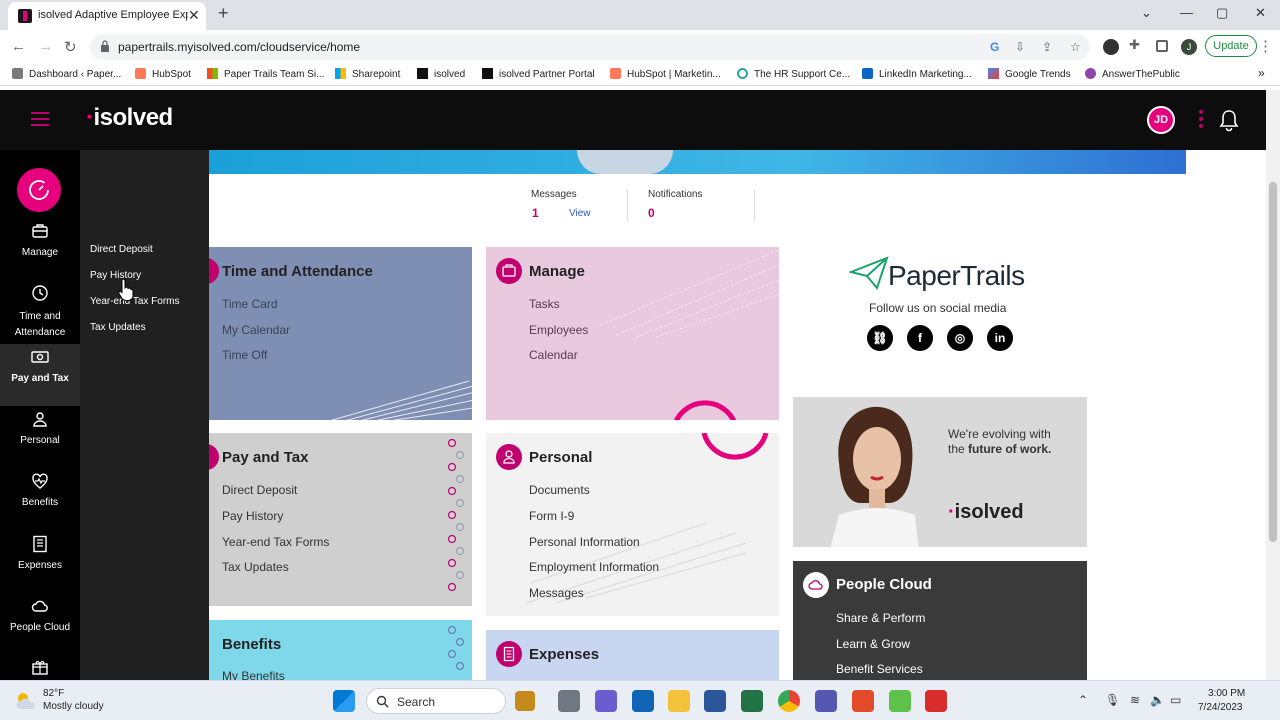  Describe the element at coordinates (880, 618) in the screenshot. I see `tile-link-share-and-perform: Share & Perform` at that location.